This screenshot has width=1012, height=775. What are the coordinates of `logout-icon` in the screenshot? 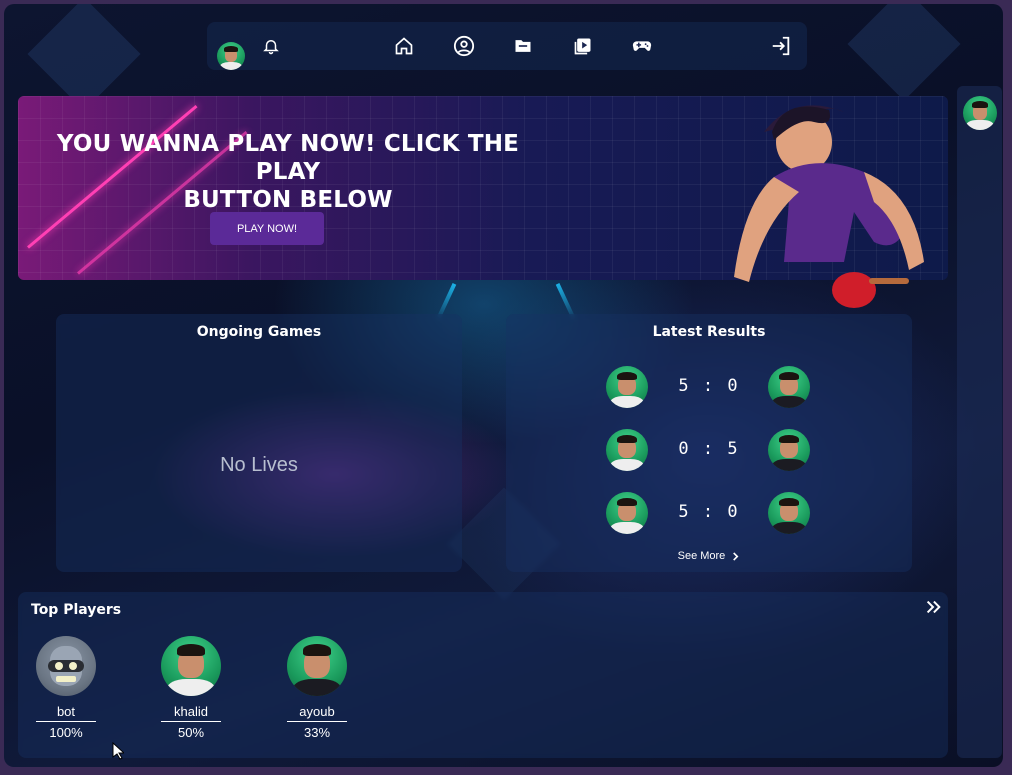 It's located at (781, 46).